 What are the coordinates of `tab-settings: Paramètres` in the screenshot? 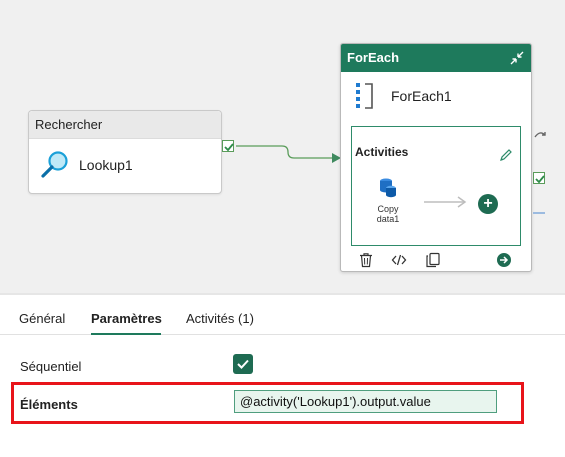 It's located at (126, 318).